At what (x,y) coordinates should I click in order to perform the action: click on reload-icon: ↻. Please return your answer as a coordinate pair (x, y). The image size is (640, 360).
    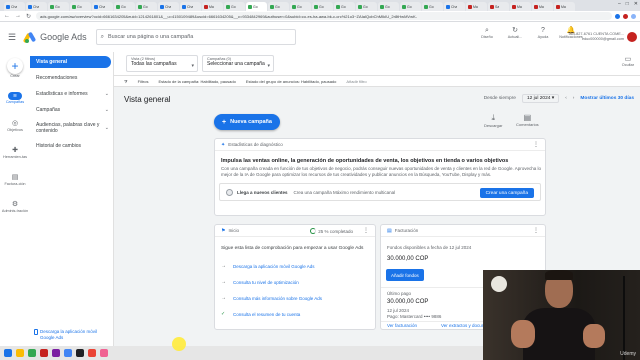
    Looking at the image, I should click on (28, 16).